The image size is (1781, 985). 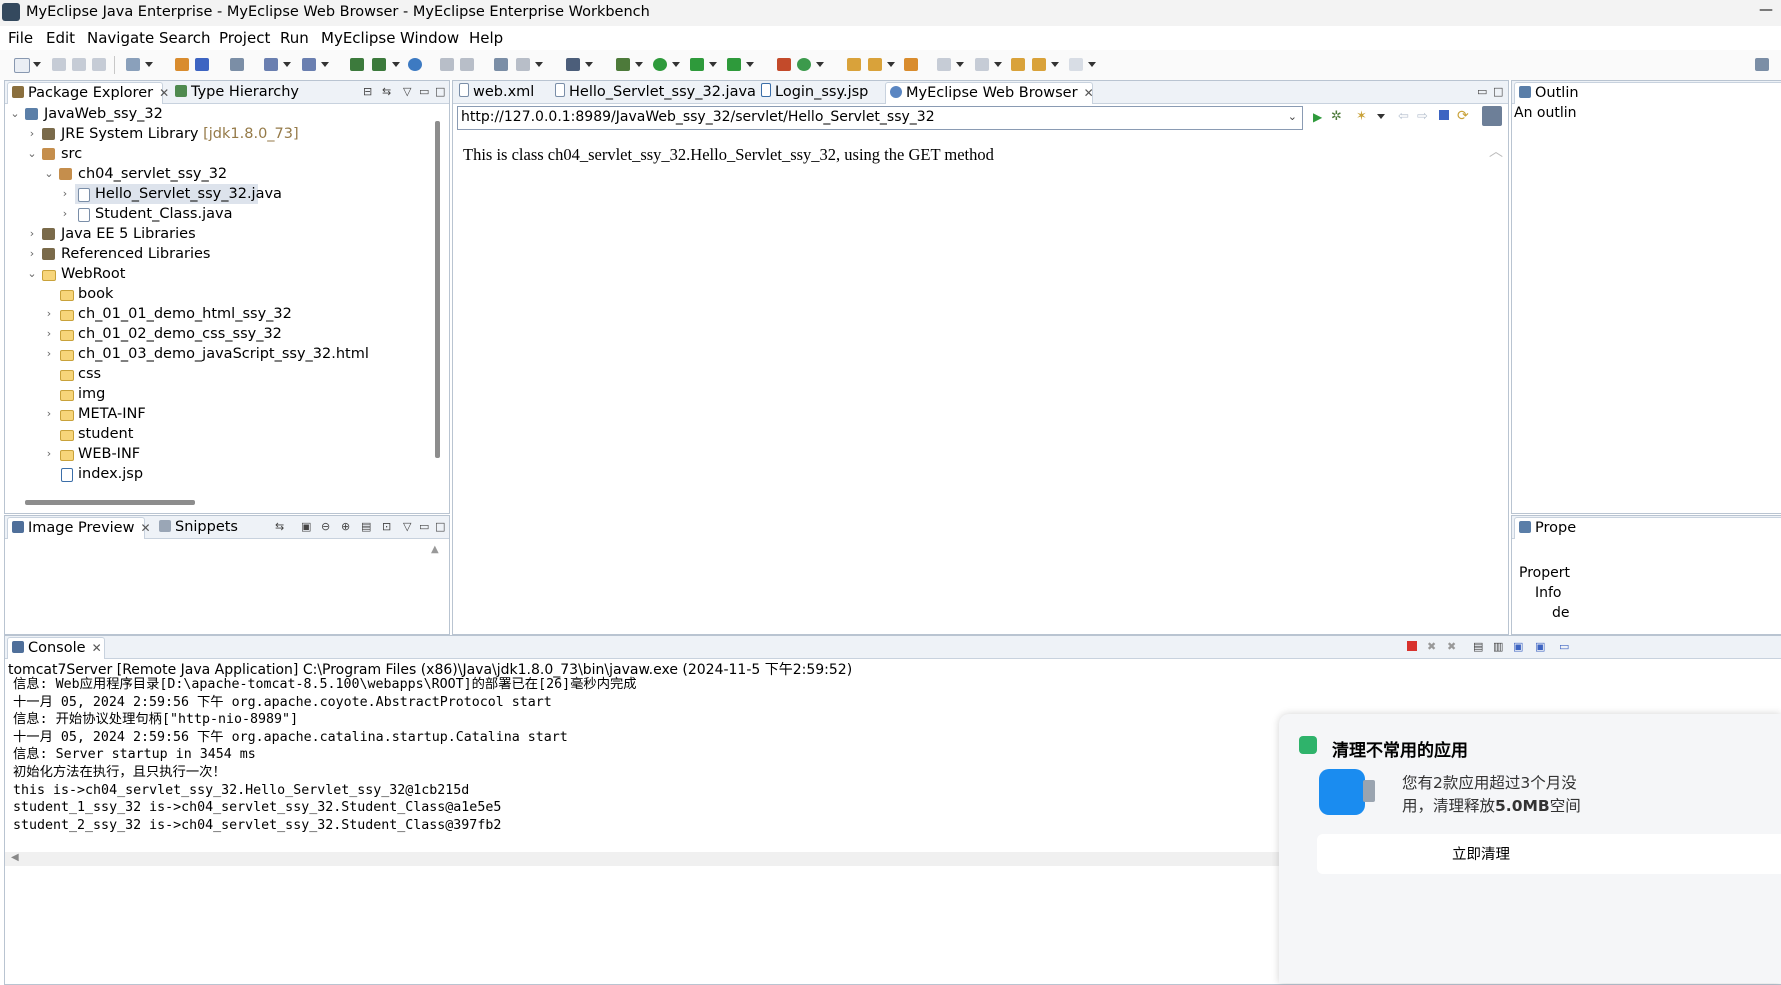 I want to click on scroll-up-icon: ▲, so click(x=435, y=549).